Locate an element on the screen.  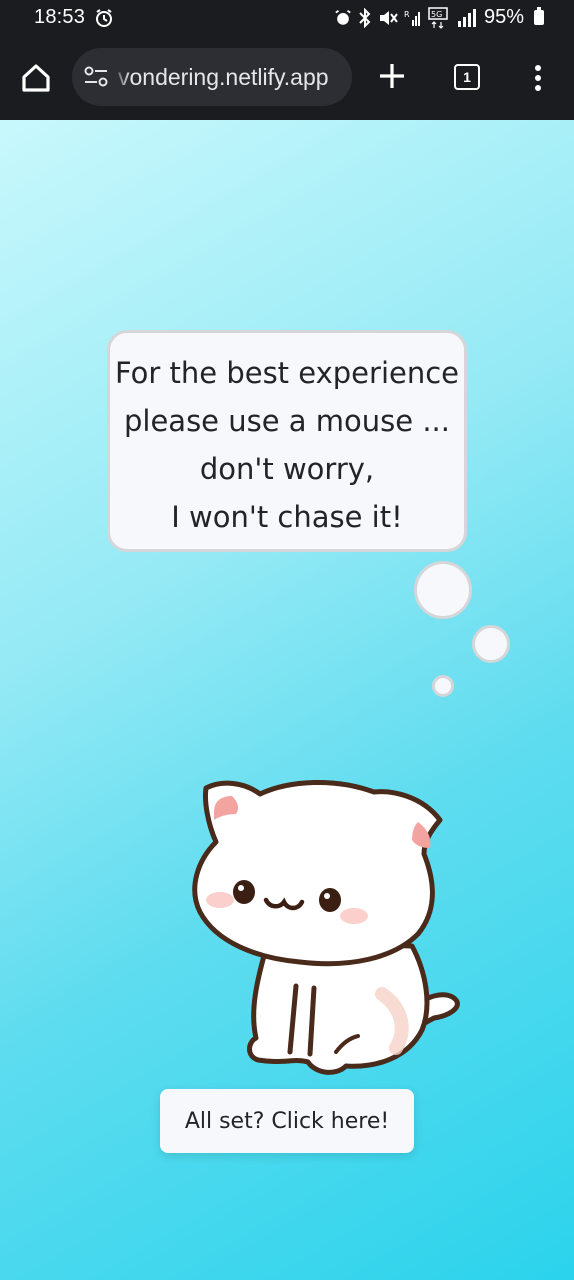
svg-text: 5G is located at coordinates (436, 14).